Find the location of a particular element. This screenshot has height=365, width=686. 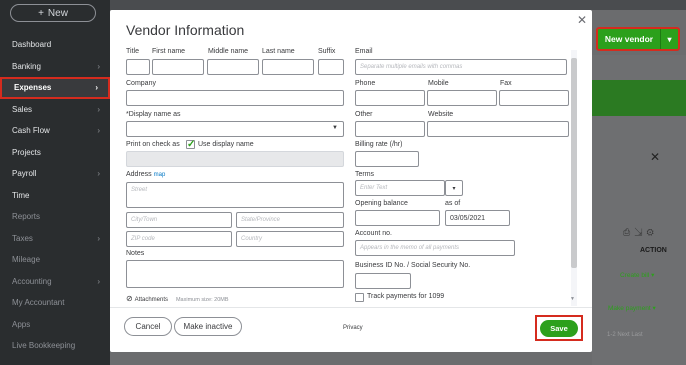

opening-balance-field is located at coordinates (397, 218).